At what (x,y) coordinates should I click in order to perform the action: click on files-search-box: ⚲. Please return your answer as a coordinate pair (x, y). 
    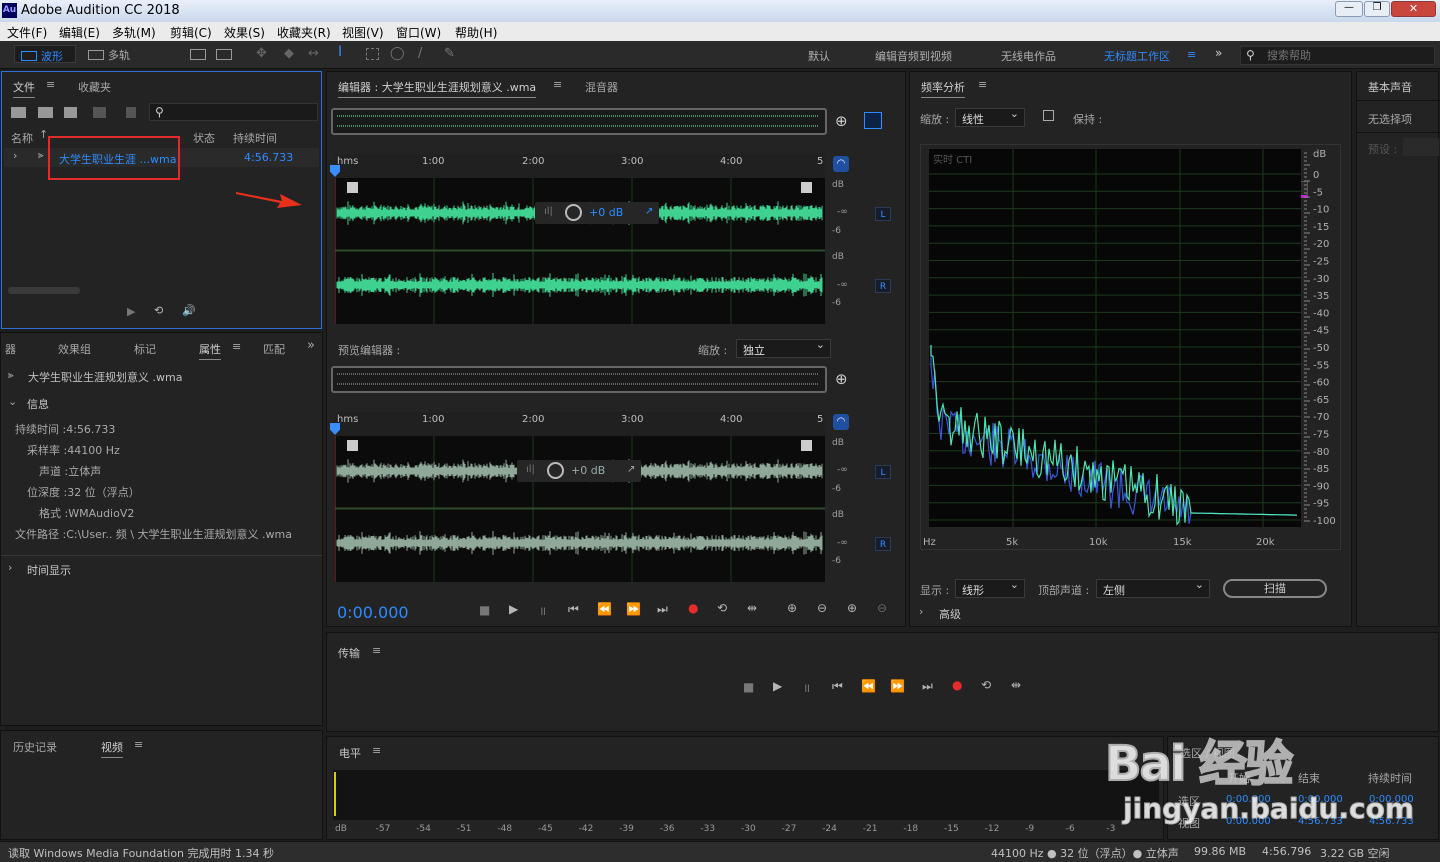
    Looking at the image, I should click on (233, 112).